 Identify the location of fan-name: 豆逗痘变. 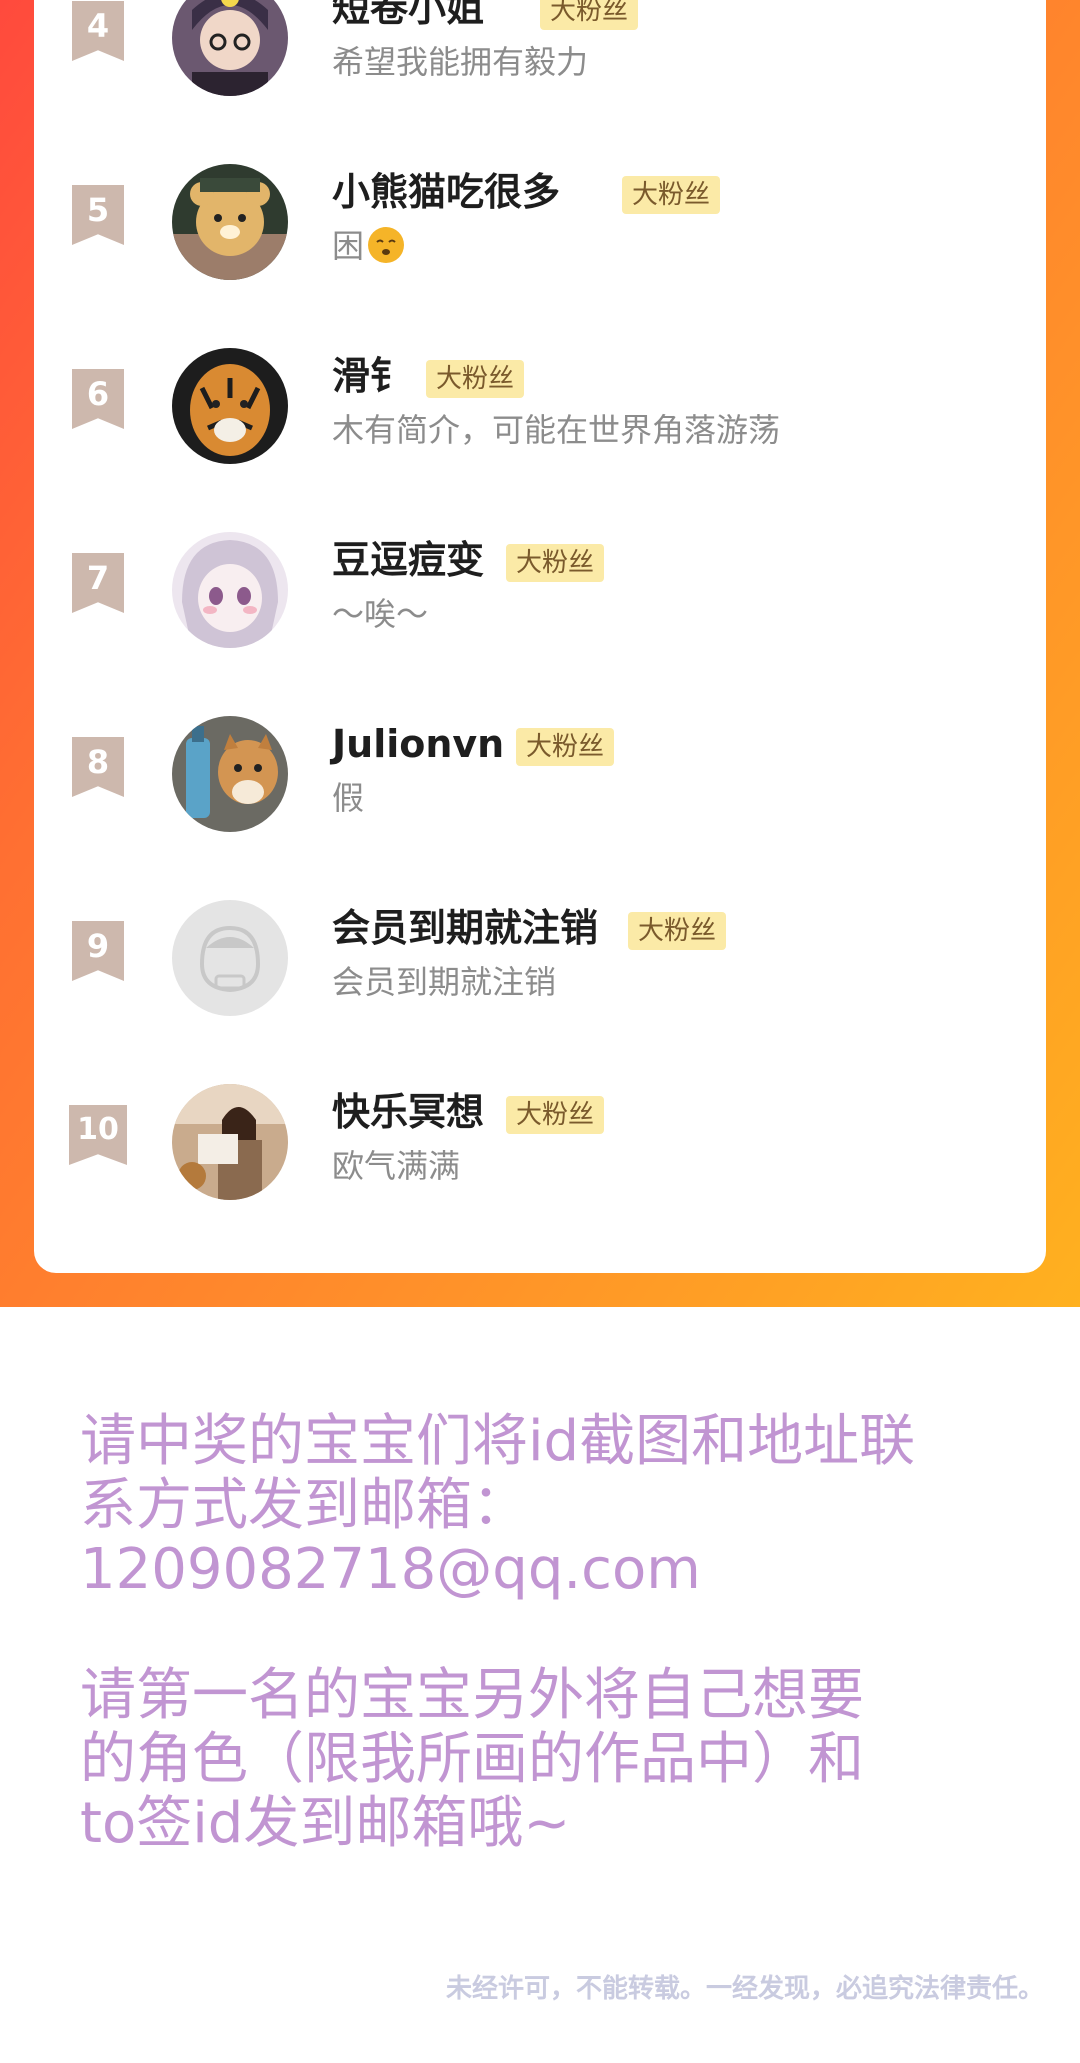
(408, 560).